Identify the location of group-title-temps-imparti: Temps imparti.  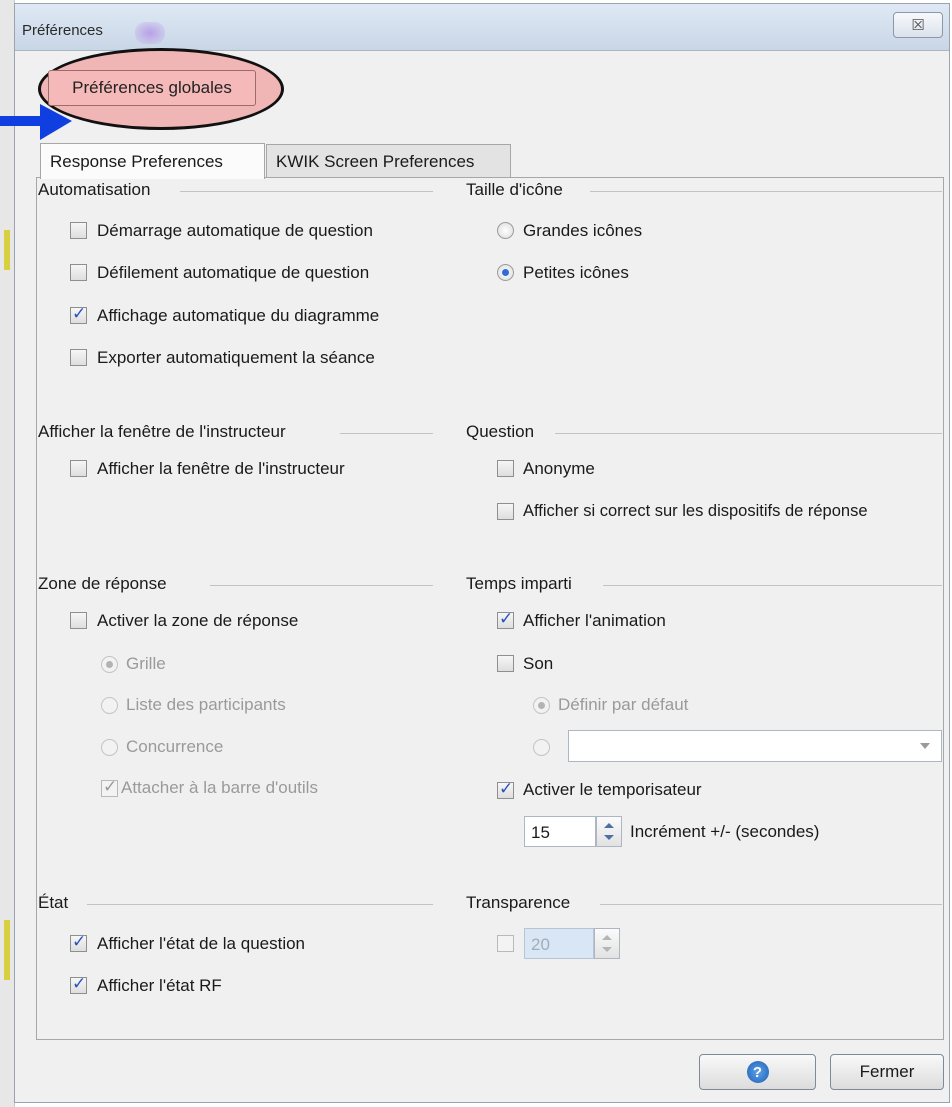
(523, 584).